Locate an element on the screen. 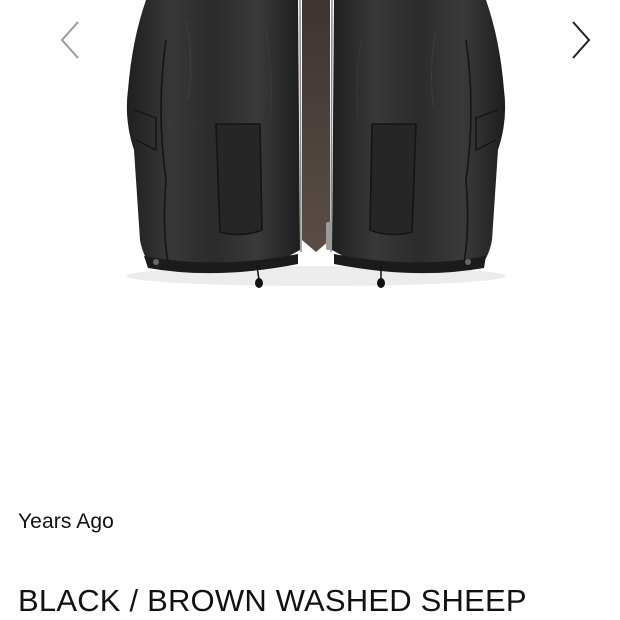 The height and width of the screenshot is (620, 620). chevron-right-icon is located at coordinates (581, 40).